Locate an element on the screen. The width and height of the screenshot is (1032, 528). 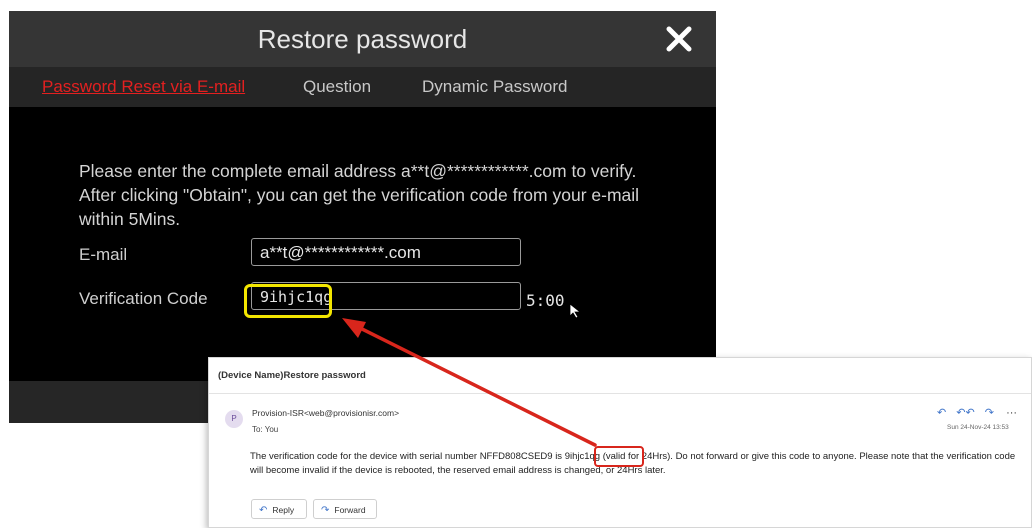
email-actions: ↶ ↶↶ ↷ ··· is located at coordinates (980, 412).